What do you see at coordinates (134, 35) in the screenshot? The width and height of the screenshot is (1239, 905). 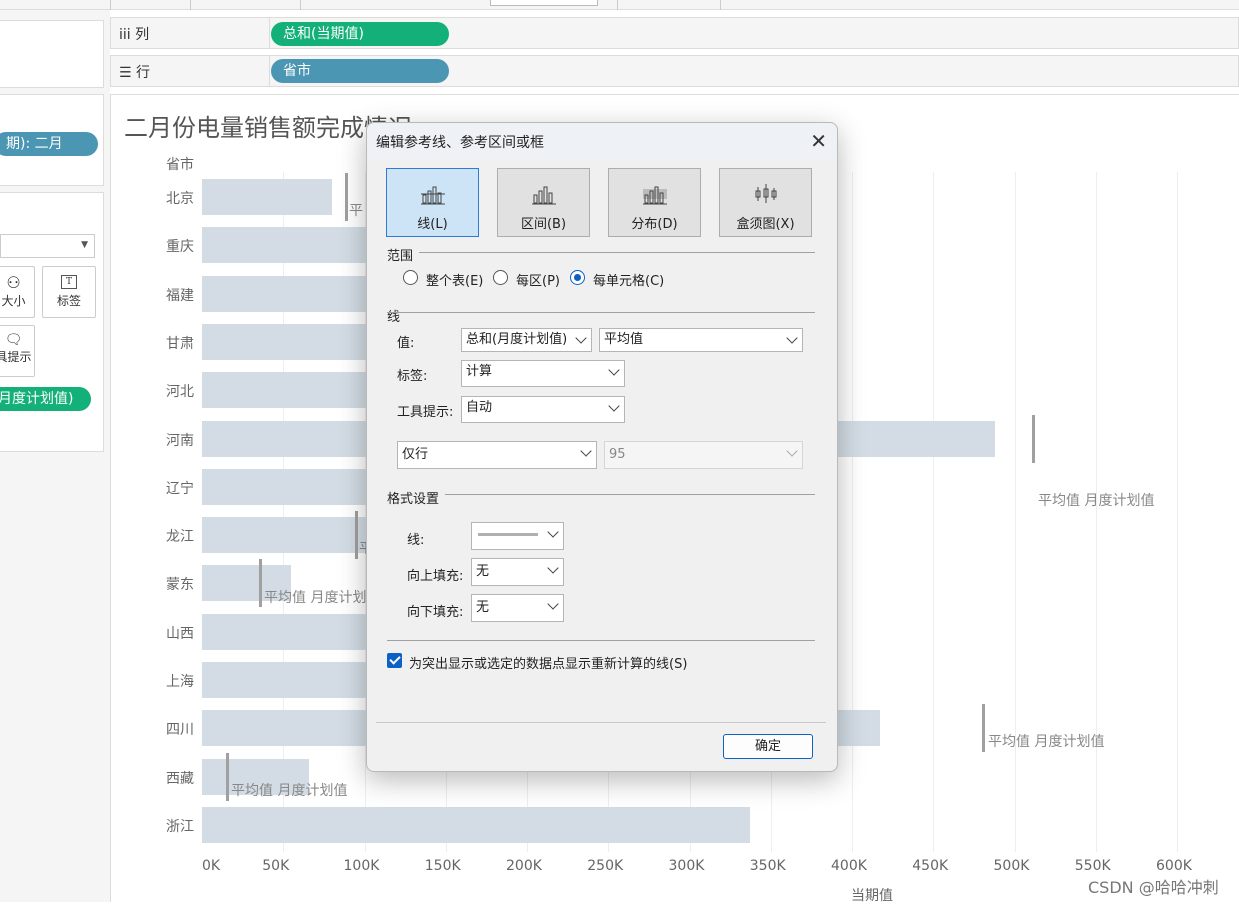 I see `columns-shelf-label: iii 列` at bounding box center [134, 35].